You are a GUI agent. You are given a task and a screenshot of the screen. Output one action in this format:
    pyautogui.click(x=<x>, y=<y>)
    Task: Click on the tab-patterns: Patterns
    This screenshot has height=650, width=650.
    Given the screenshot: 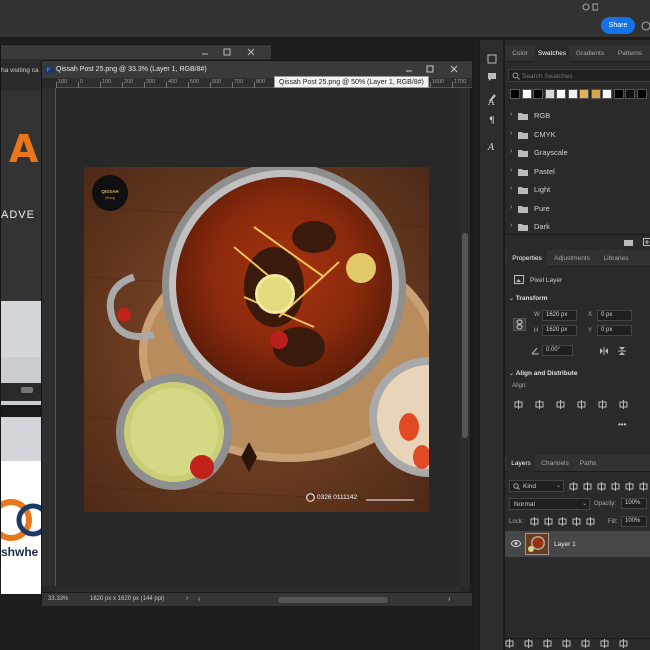 What is the action you would take?
    pyautogui.click(x=630, y=53)
    